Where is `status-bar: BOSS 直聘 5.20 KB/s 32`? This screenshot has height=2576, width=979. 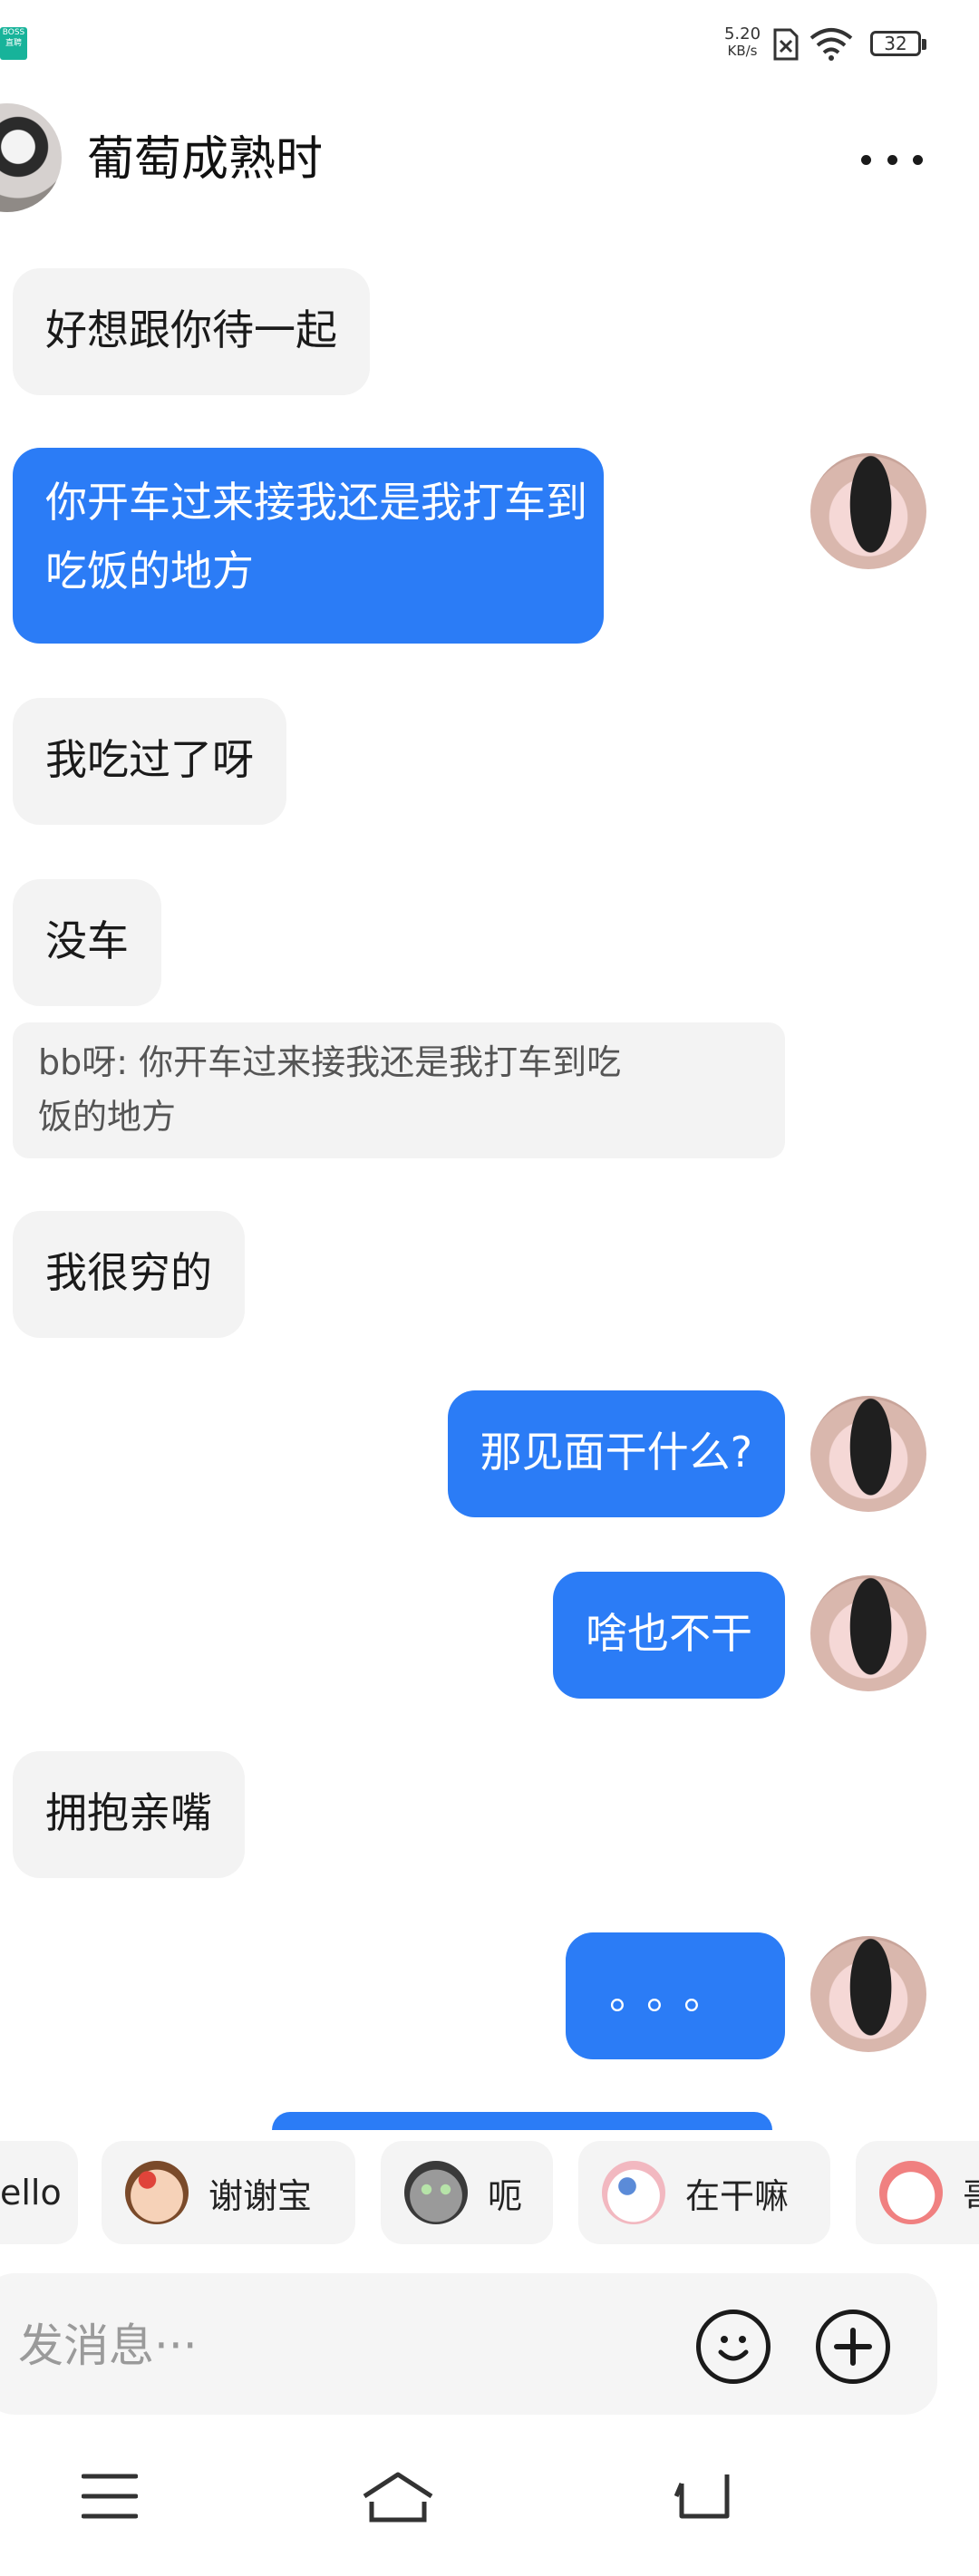 status-bar: BOSS 直聘 5.20 KB/s 32 is located at coordinates (489, 45).